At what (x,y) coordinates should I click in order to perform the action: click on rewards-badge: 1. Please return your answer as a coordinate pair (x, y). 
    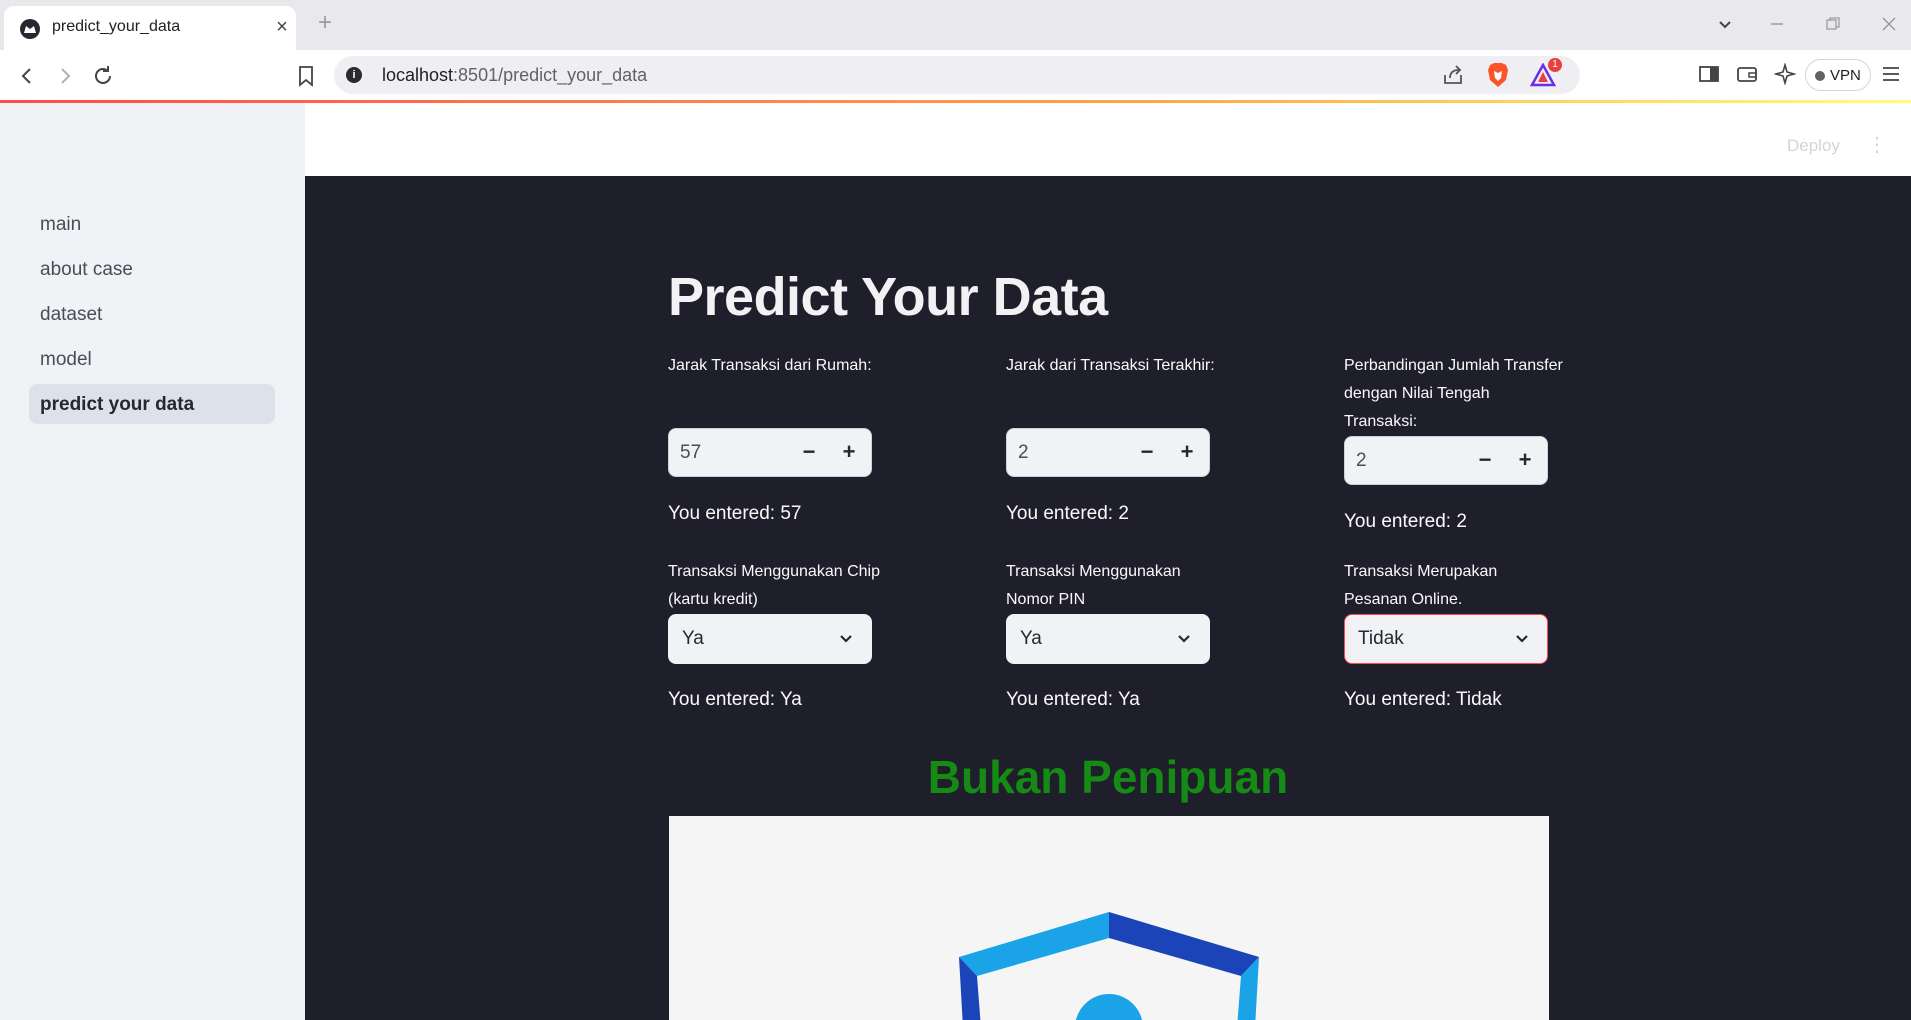
    Looking at the image, I should click on (1555, 65).